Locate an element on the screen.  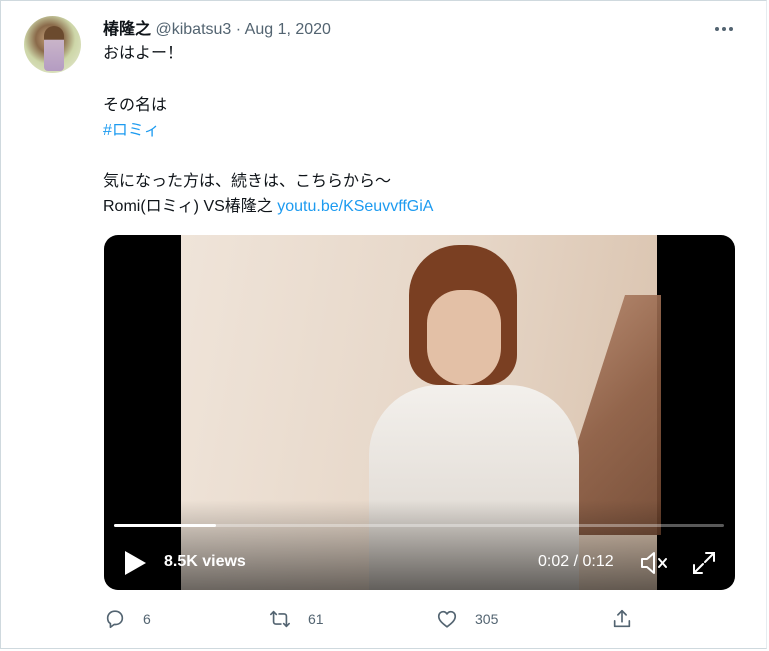
video-progress-fill is located at coordinates (165, 525).